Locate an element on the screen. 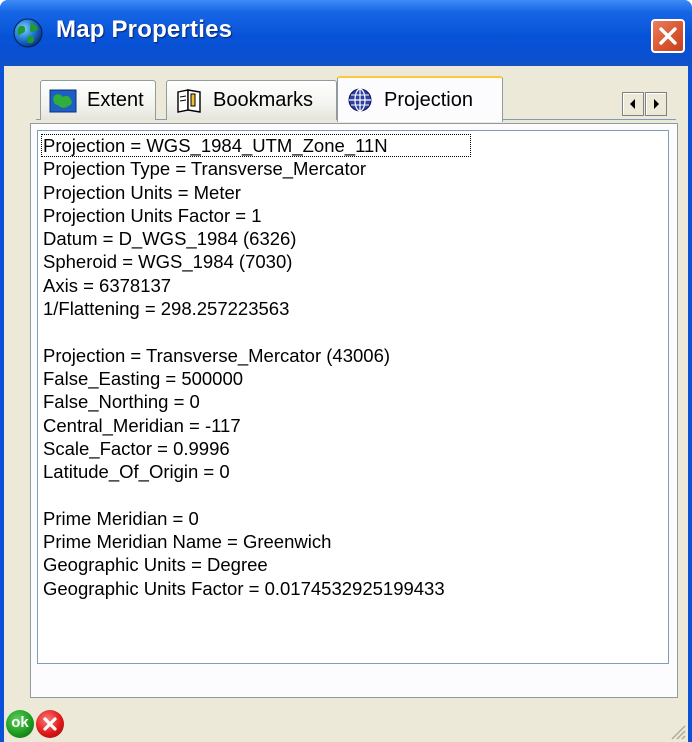  arrow-right-icon is located at coordinates (656, 104).